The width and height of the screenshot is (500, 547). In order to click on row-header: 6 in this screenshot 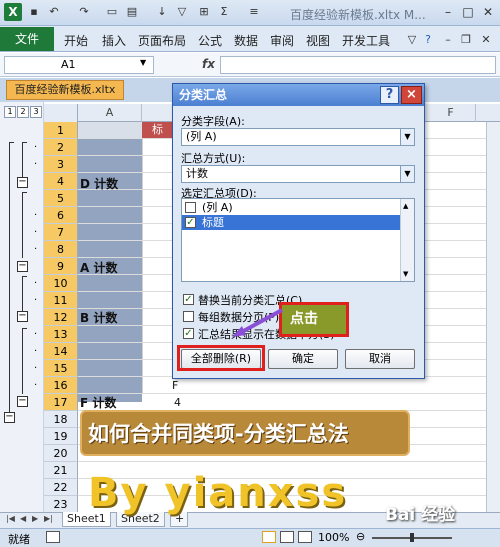, I will do `click(61, 215)`.